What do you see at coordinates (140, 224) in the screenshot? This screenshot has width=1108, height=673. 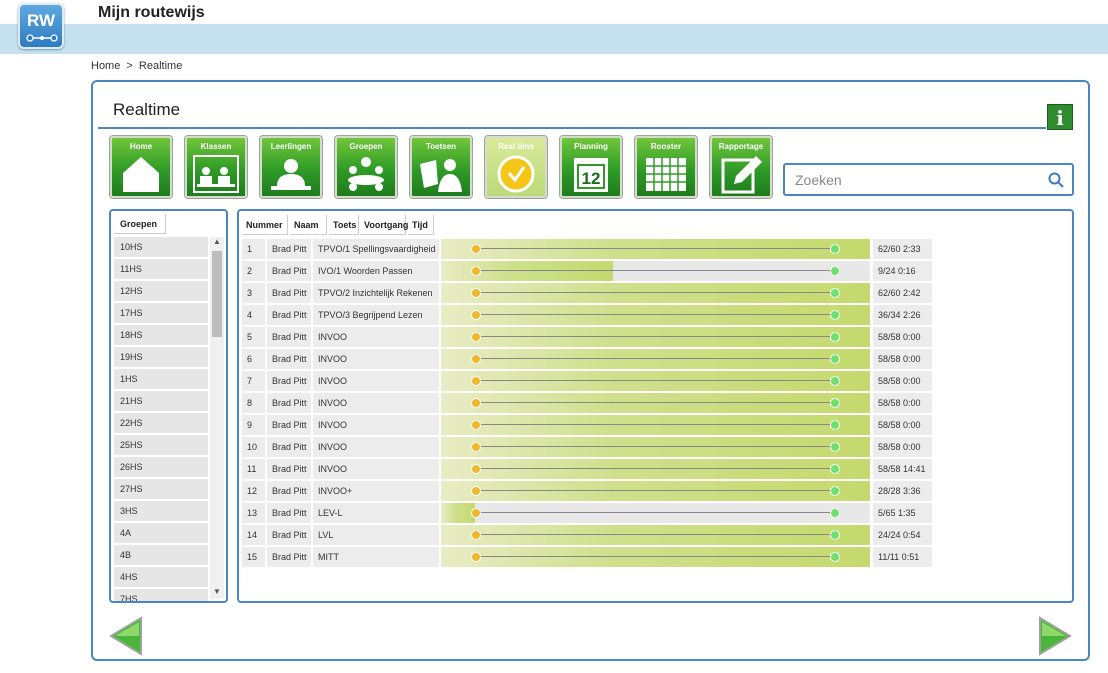 I see `groups-header: Groepen` at bounding box center [140, 224].